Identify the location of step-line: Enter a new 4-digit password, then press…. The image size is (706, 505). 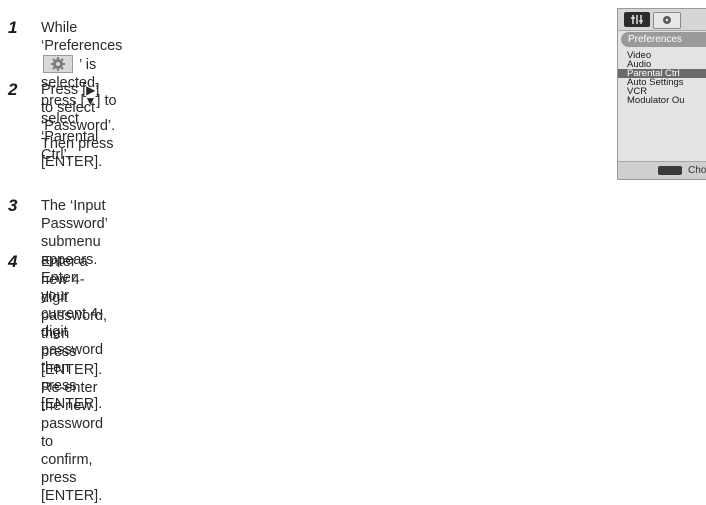
(74, 352).